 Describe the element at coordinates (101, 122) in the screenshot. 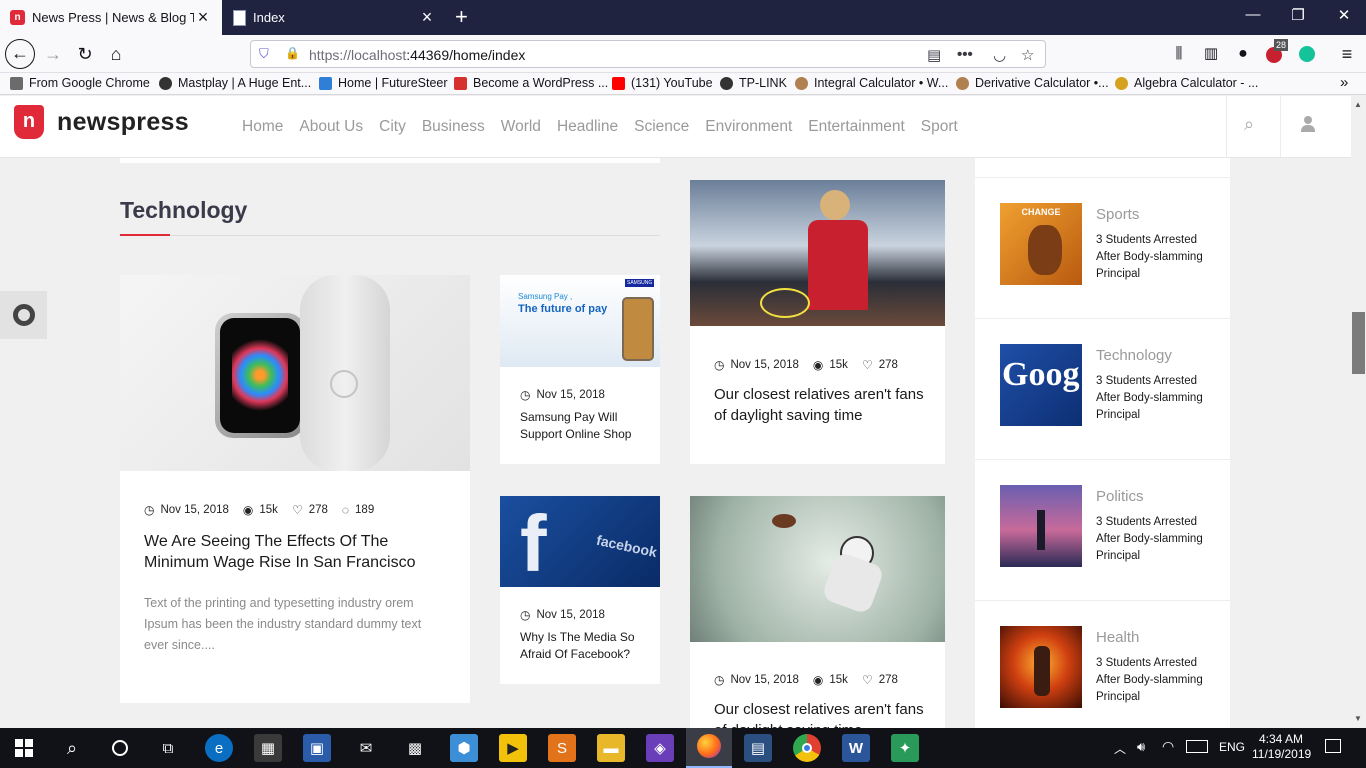

I see `site-logo: n newspress` at that location.